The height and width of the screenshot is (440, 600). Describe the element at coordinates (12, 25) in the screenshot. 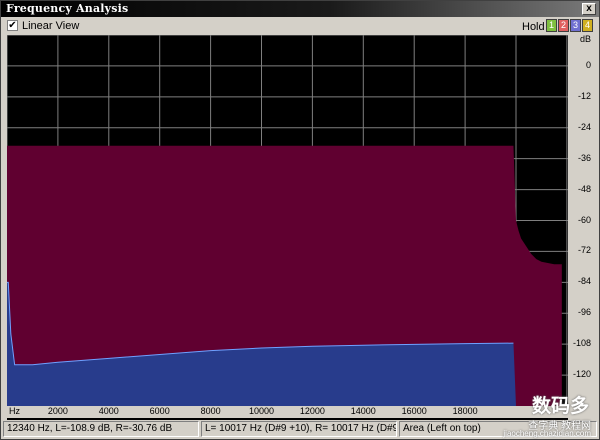

I see `linear-view-checkbox: ✔` at that location.